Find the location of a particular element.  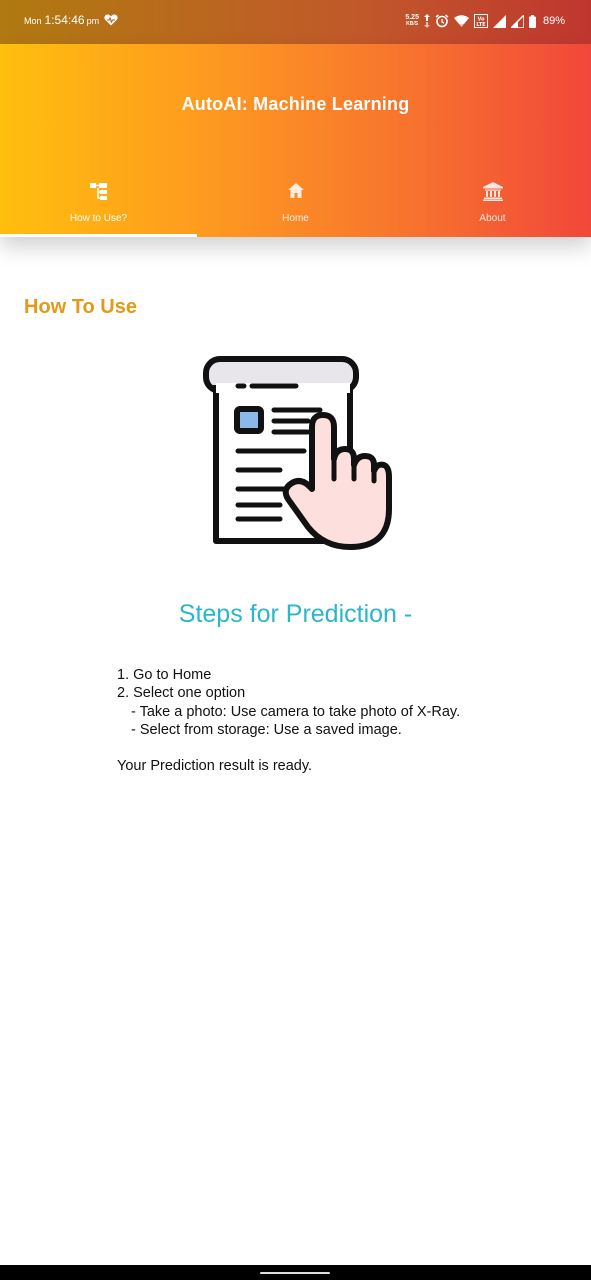

tab-bar: How to Use? Home About is located at coordinates (295, 206).